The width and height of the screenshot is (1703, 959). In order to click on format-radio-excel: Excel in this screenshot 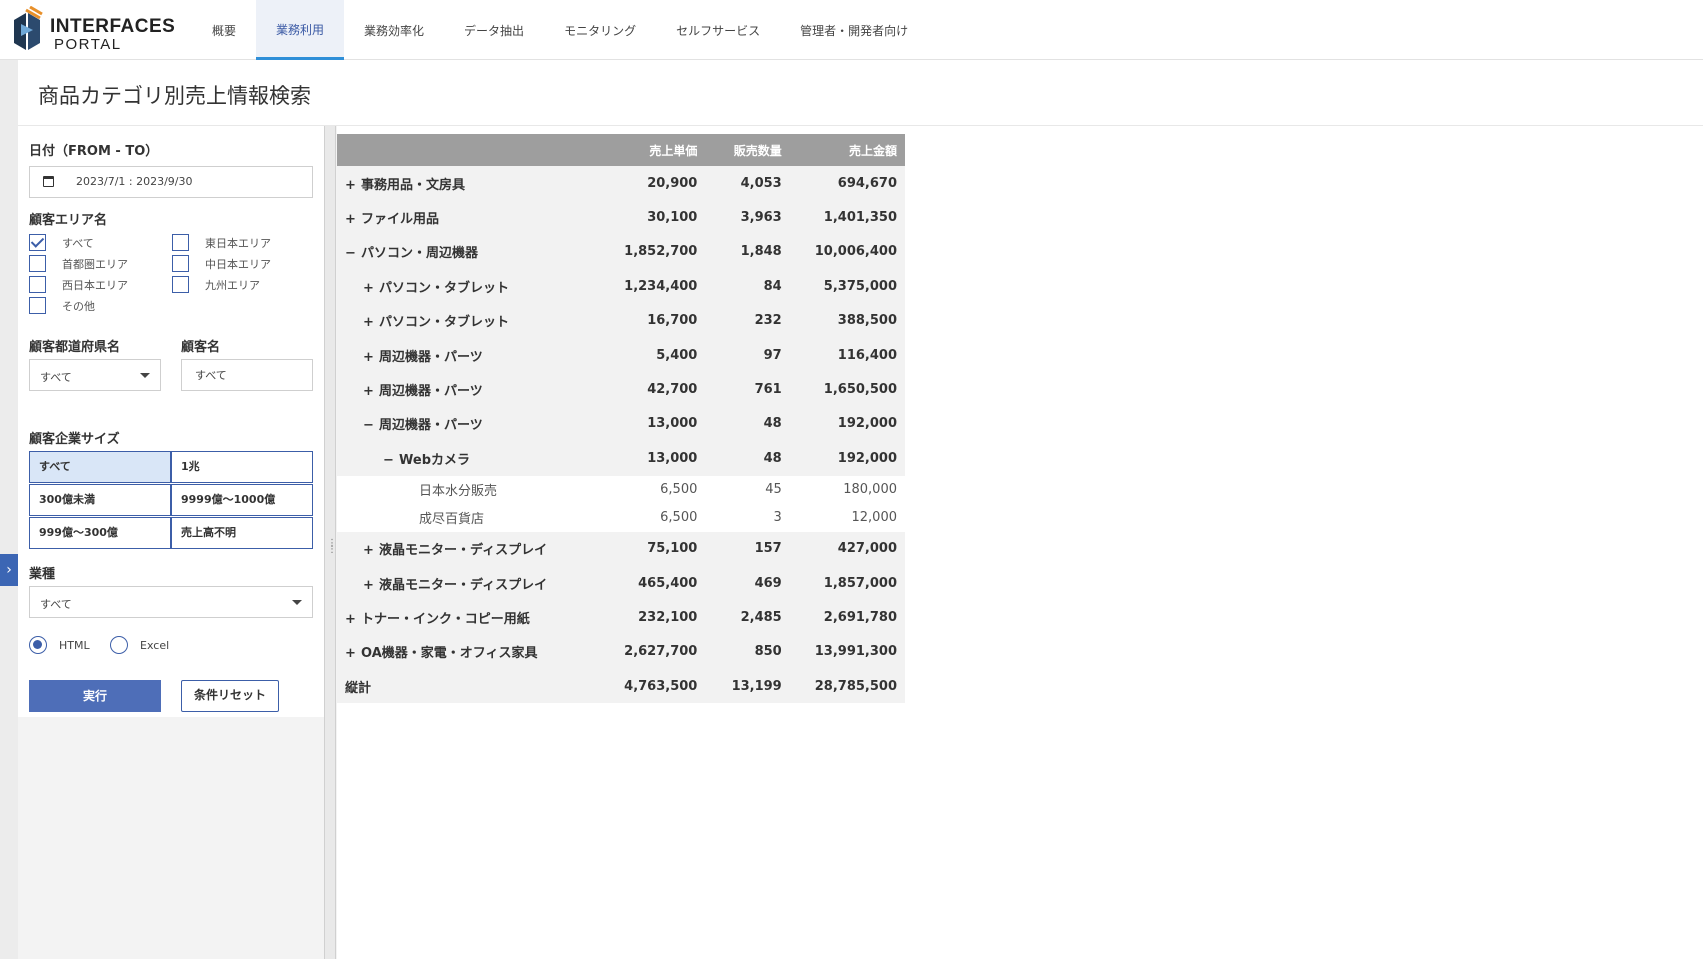, I will do `click(139, 645)`.